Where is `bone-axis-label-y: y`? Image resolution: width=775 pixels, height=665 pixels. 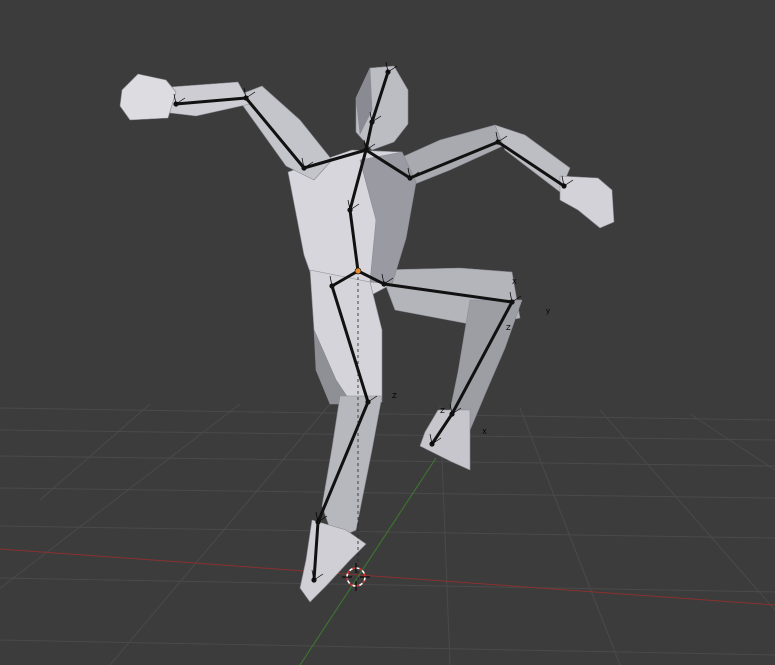
bone-axis-label-y: y is located at coordinates (548, 311).